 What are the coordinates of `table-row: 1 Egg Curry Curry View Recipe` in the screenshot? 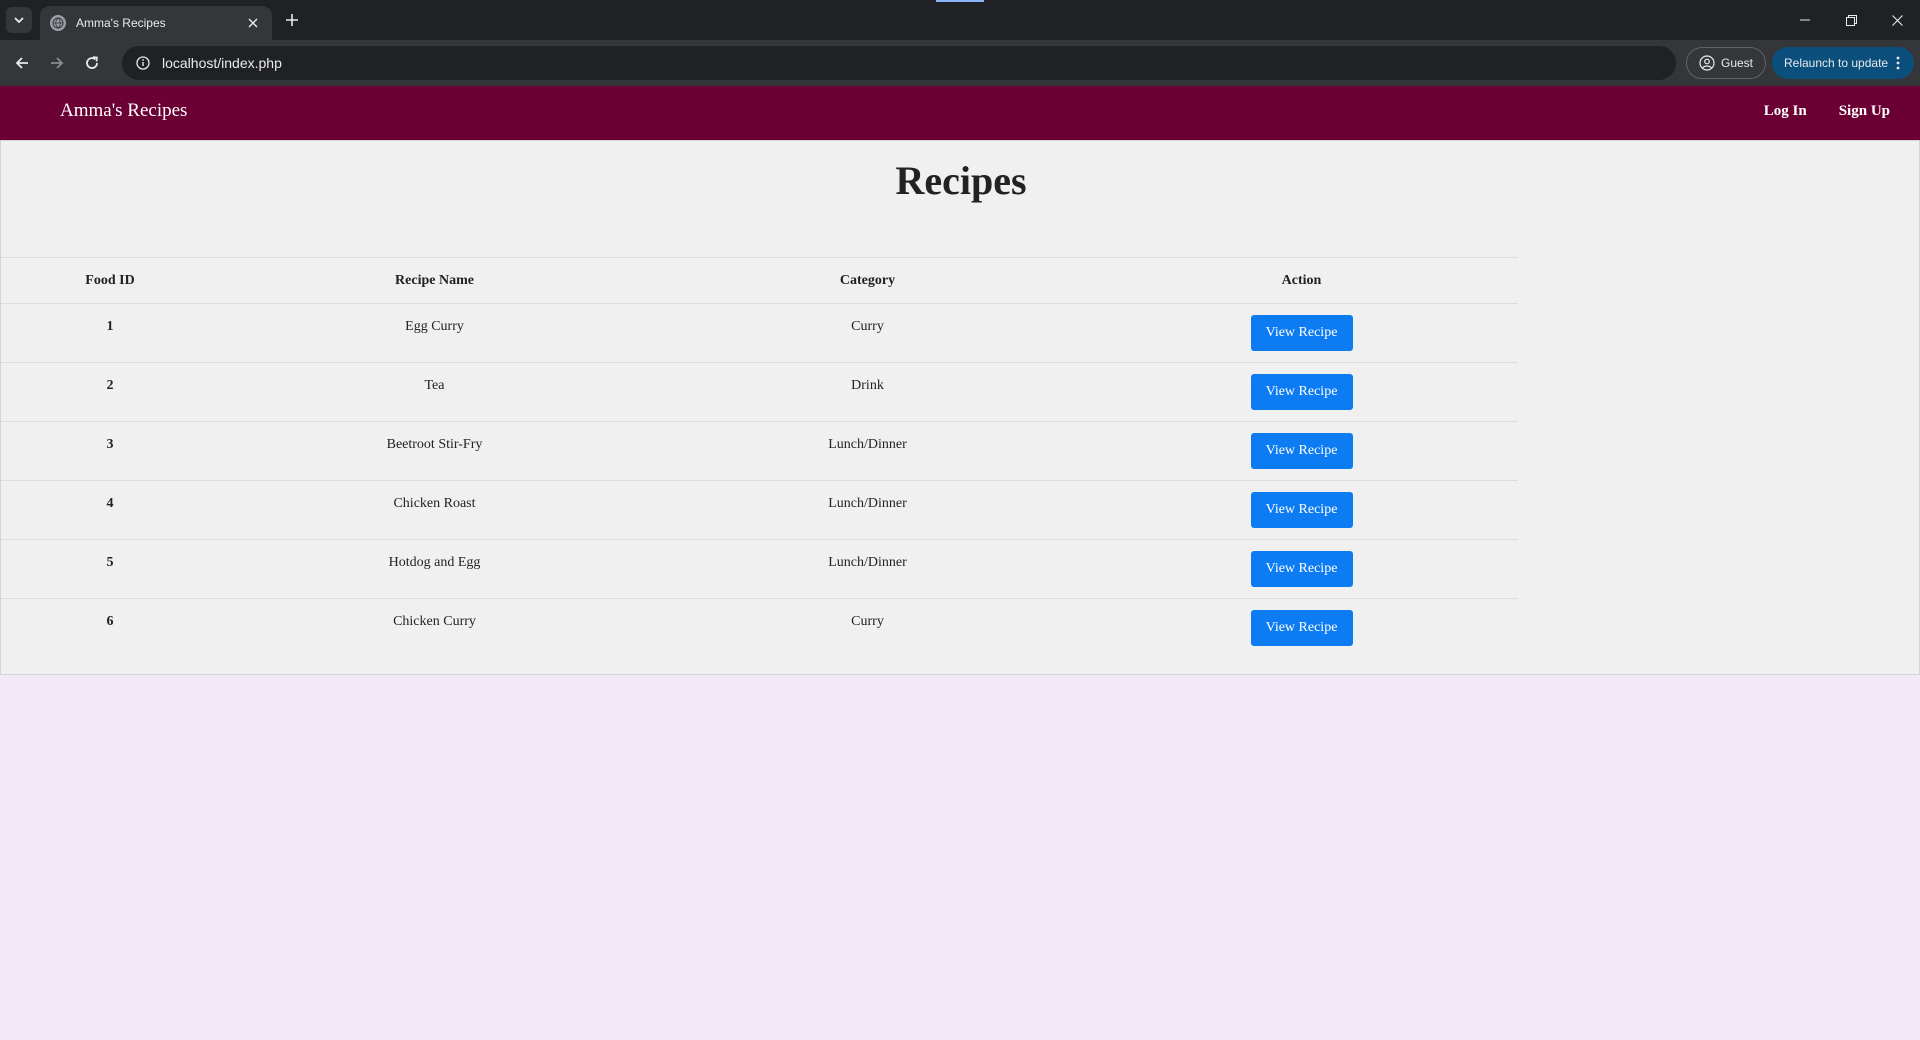 It's located at (759, 333).